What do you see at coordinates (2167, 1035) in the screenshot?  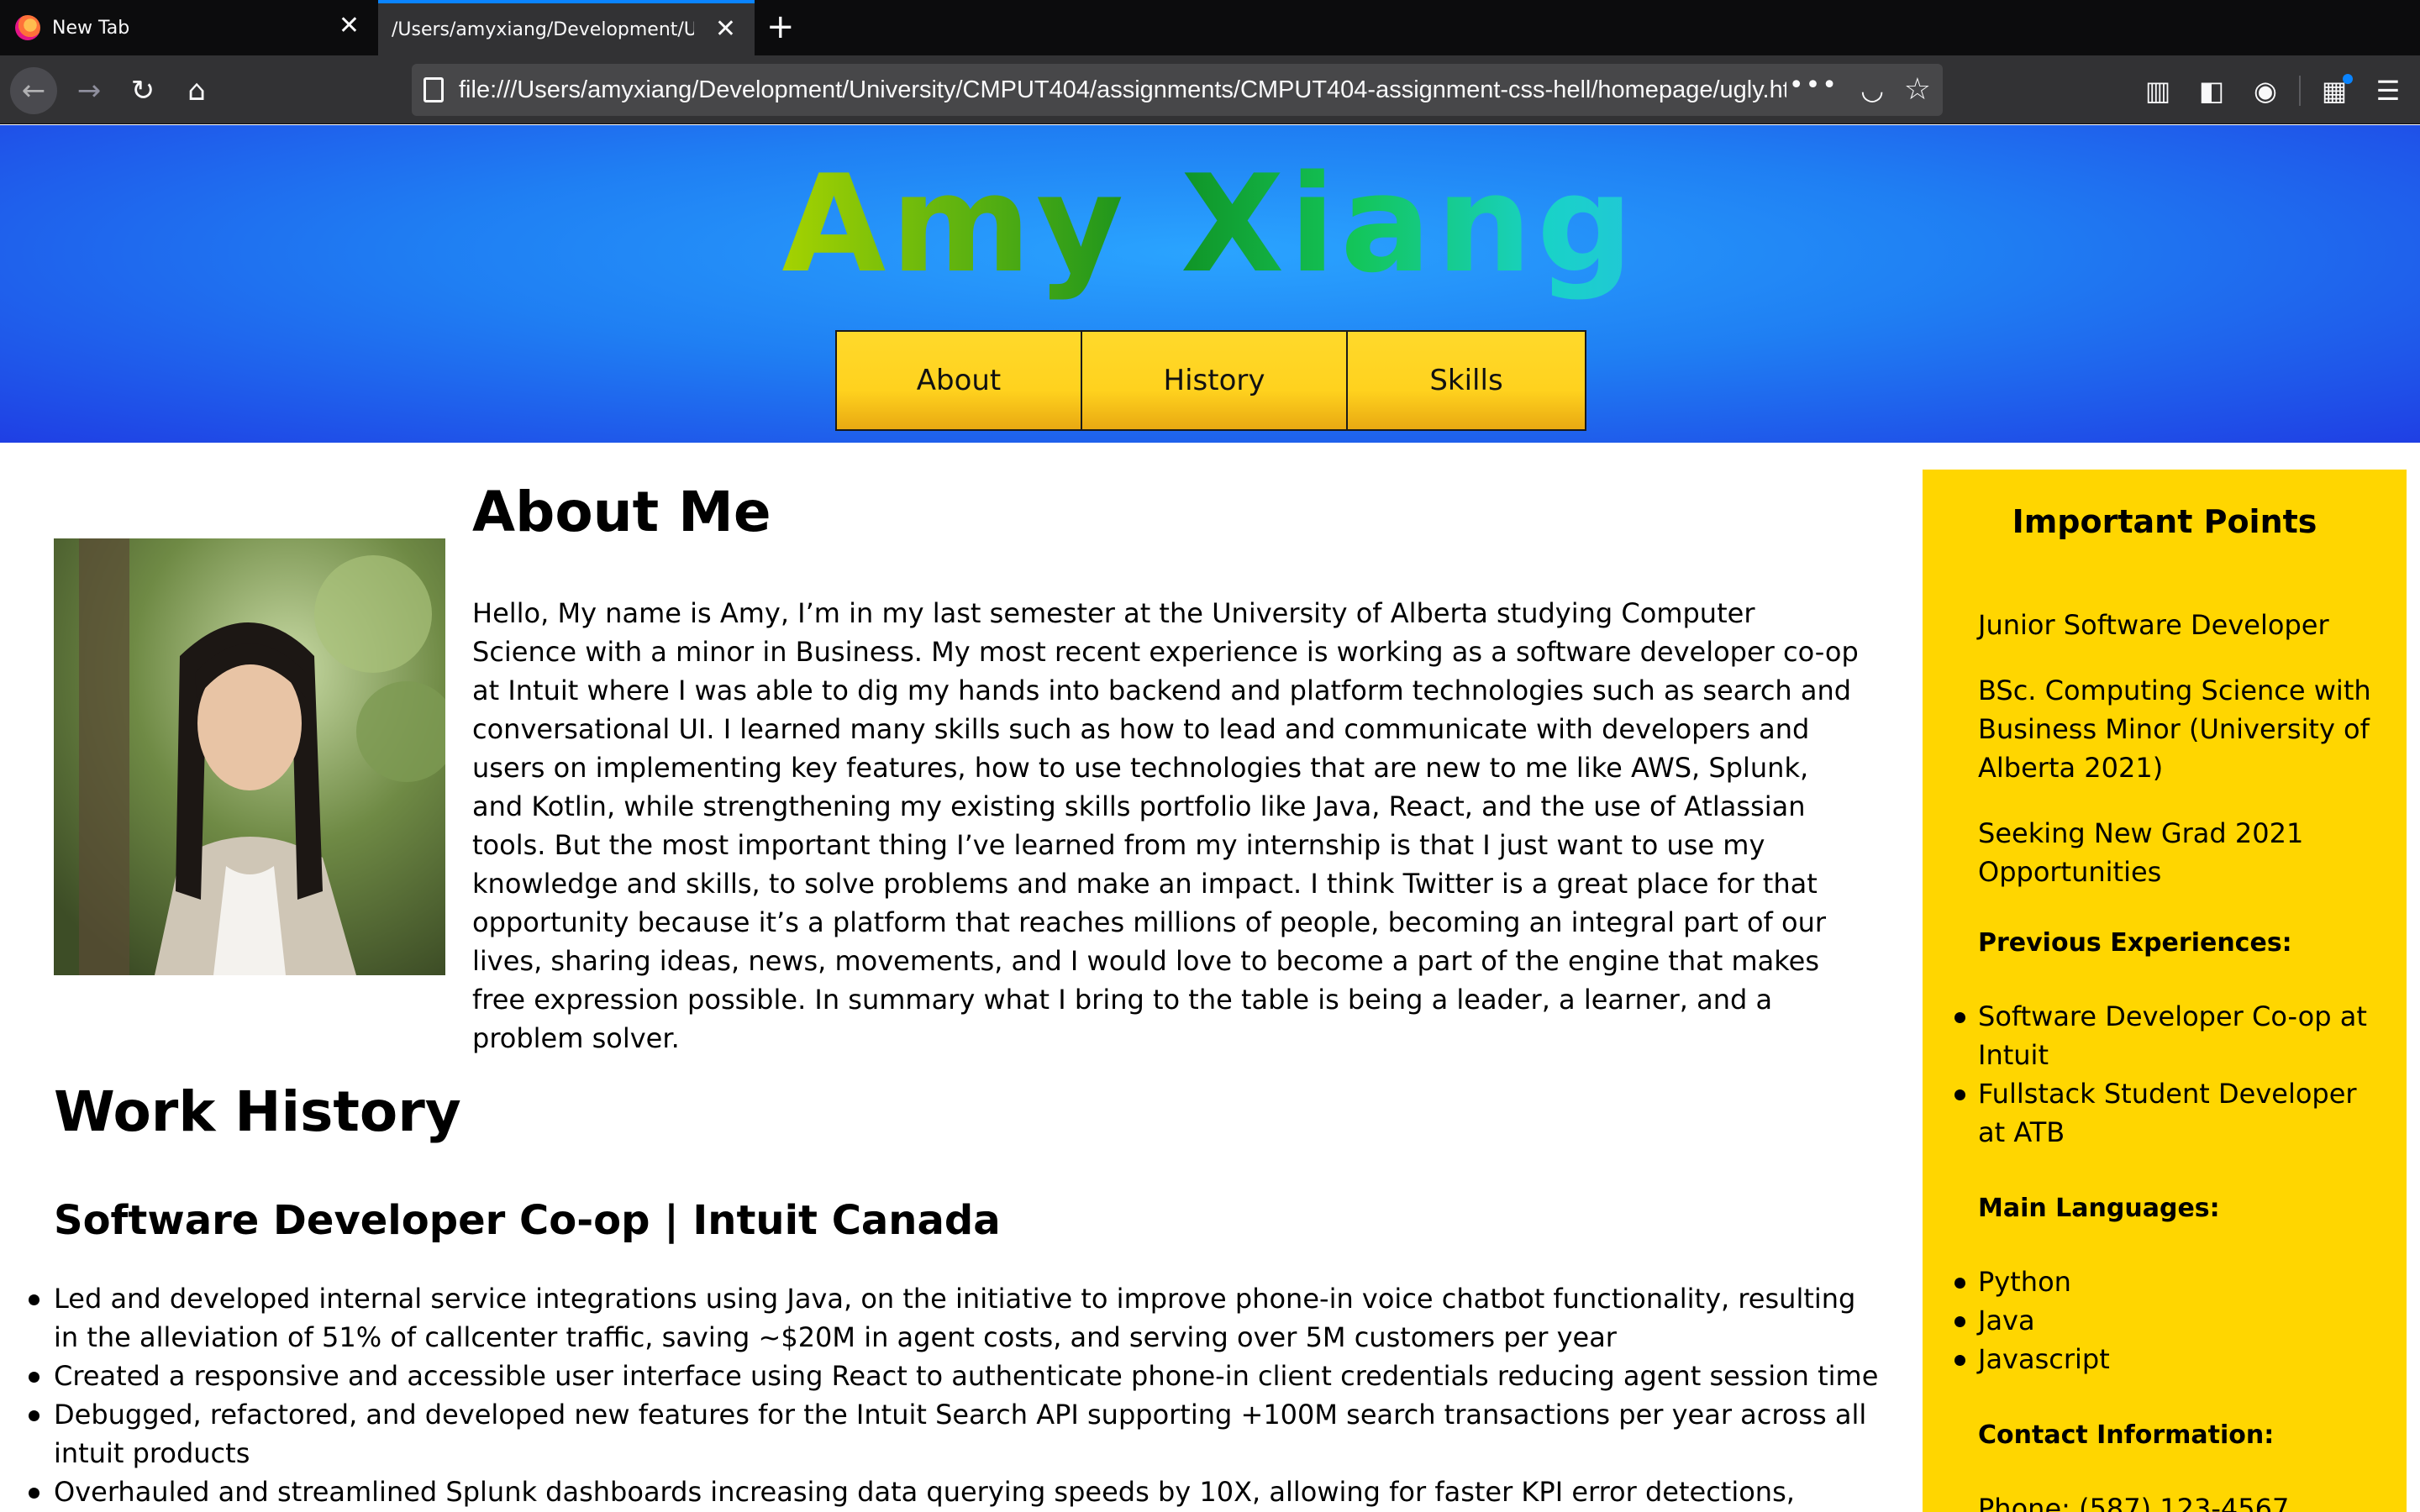 I see `experience-item: Software Developer Co-op at Intuit` at bounding box center [2167, 1035].